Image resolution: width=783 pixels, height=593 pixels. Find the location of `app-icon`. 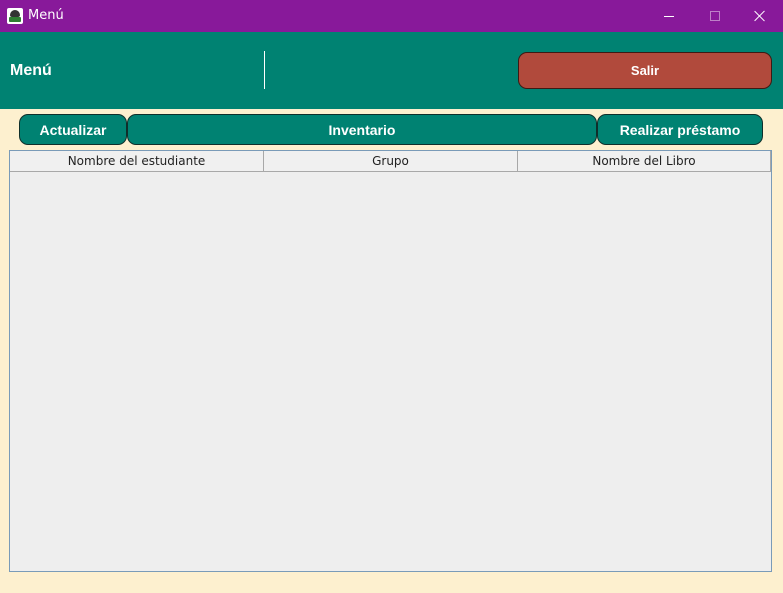

app-icon is located at coordinates (15, 16).